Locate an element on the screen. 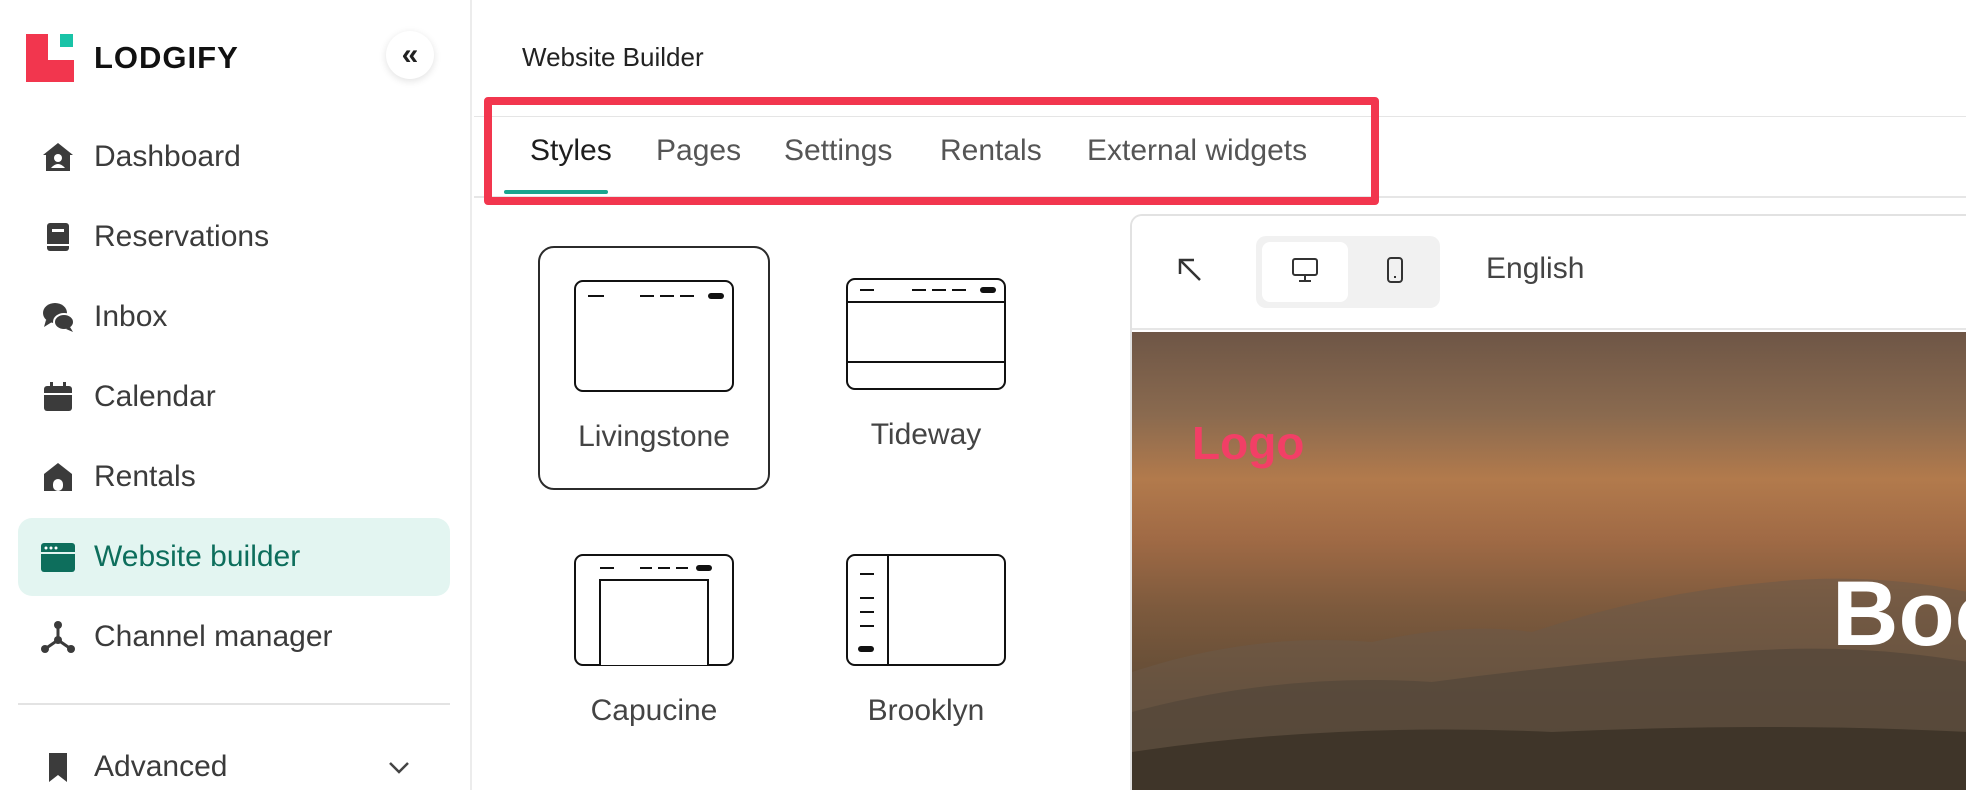 This screenshot has width=1966, height=790. sidebar-item-label: Calendar is located at coordinates (155, 396).